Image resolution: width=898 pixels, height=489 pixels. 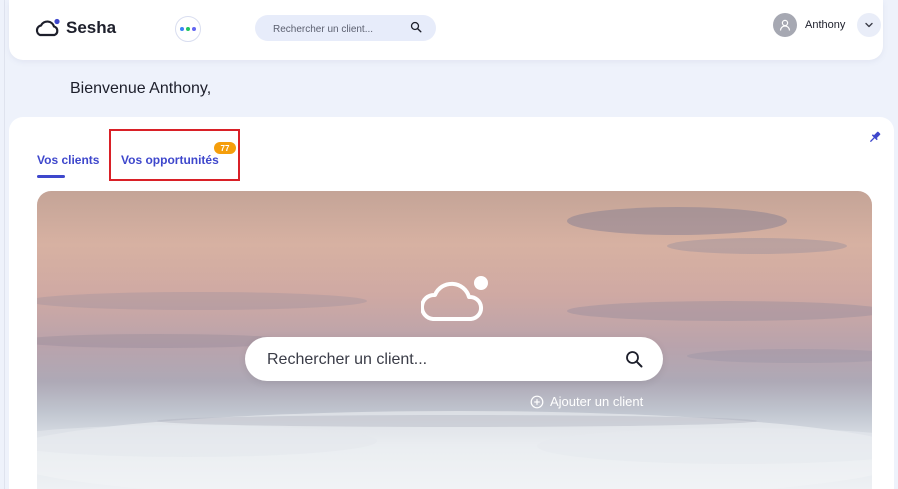 What do you see at coordinates (785, 25) in the screenshot?
I see `user-avatar-icon` at bounding box center [785, 25].